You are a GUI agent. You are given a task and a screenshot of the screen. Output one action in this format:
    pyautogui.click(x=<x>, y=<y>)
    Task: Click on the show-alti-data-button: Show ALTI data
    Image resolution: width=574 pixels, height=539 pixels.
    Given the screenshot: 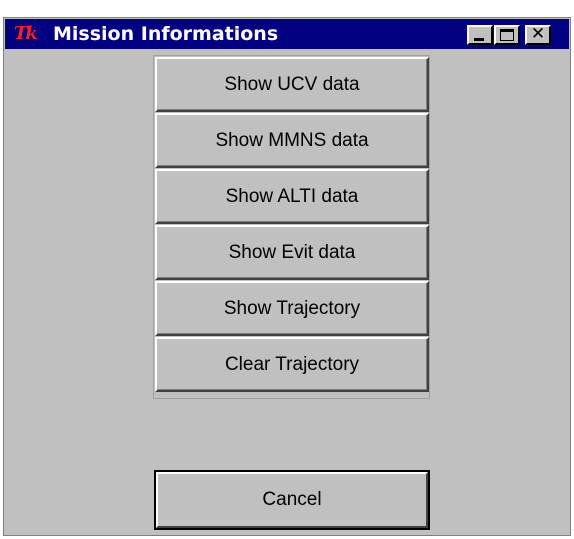 What is the action you would take?
    pyautogui.click(x=292, y=196)
    